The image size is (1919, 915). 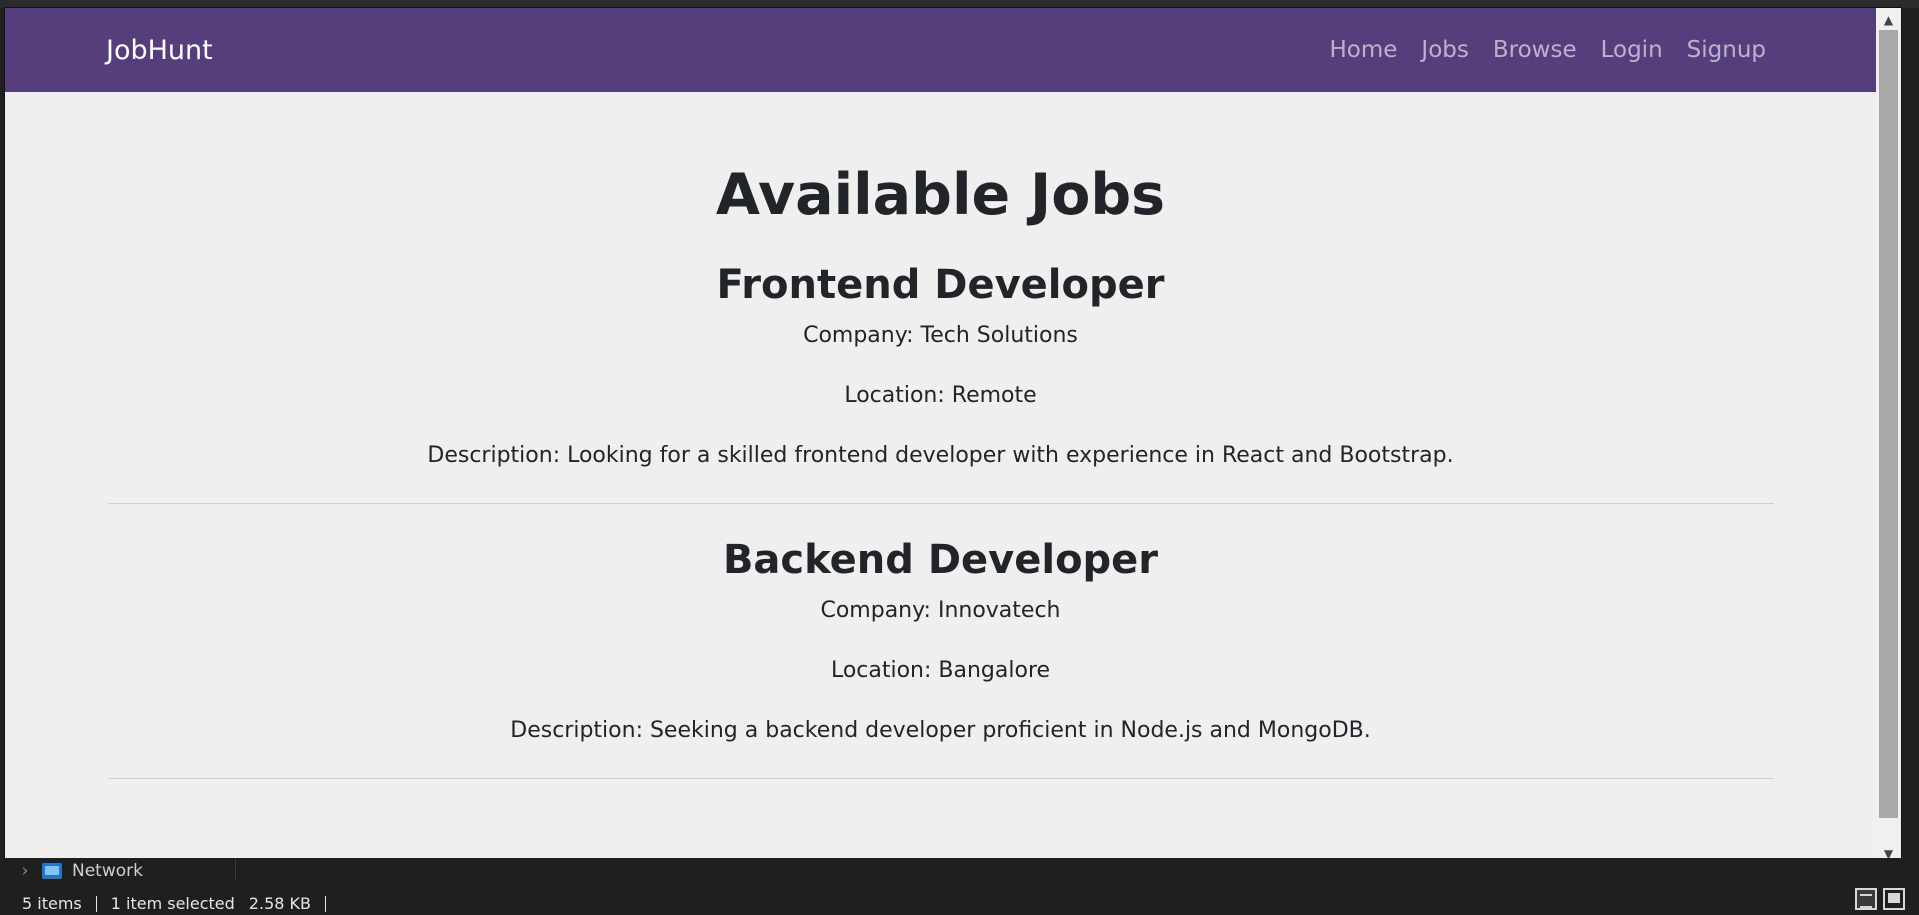 I want to click on nav-links: Home Jobs Browse Login Signup, so click(x=1547, y=50).